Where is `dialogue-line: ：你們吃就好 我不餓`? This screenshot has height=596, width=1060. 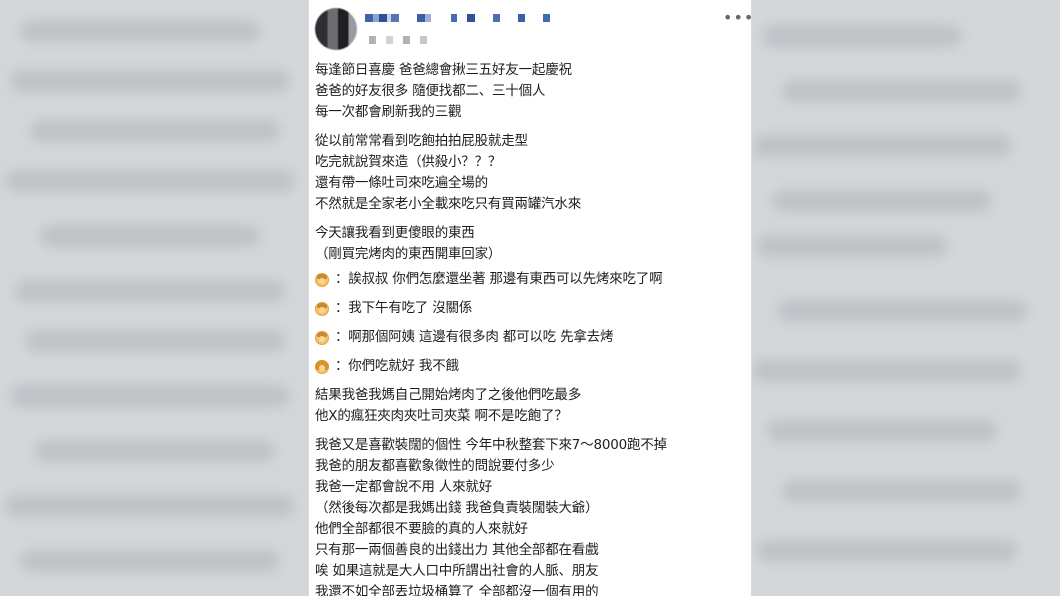 dialogue-line: ：你們吃就好 我不餓 is located at coordinates (529, 366).